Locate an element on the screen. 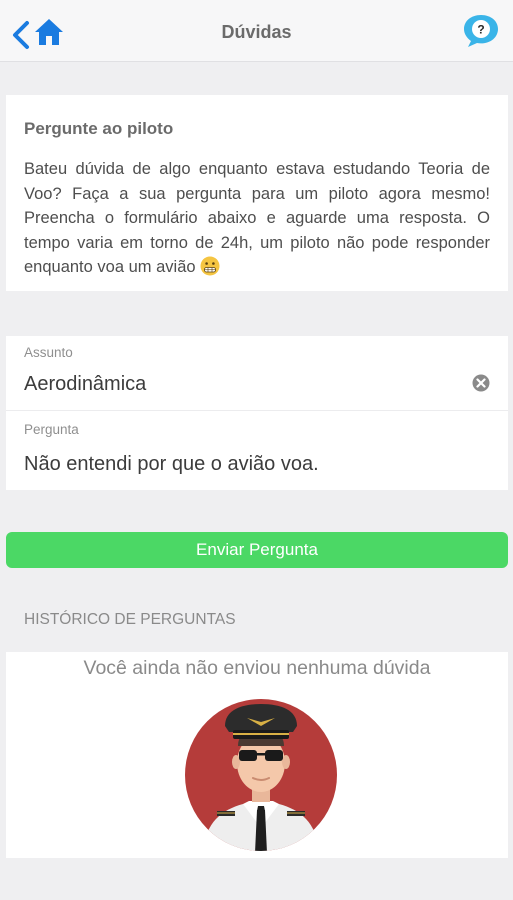  empty-history-message: Você ainda não enviou nenhuma dúvida is located at coordinates (257, 668).